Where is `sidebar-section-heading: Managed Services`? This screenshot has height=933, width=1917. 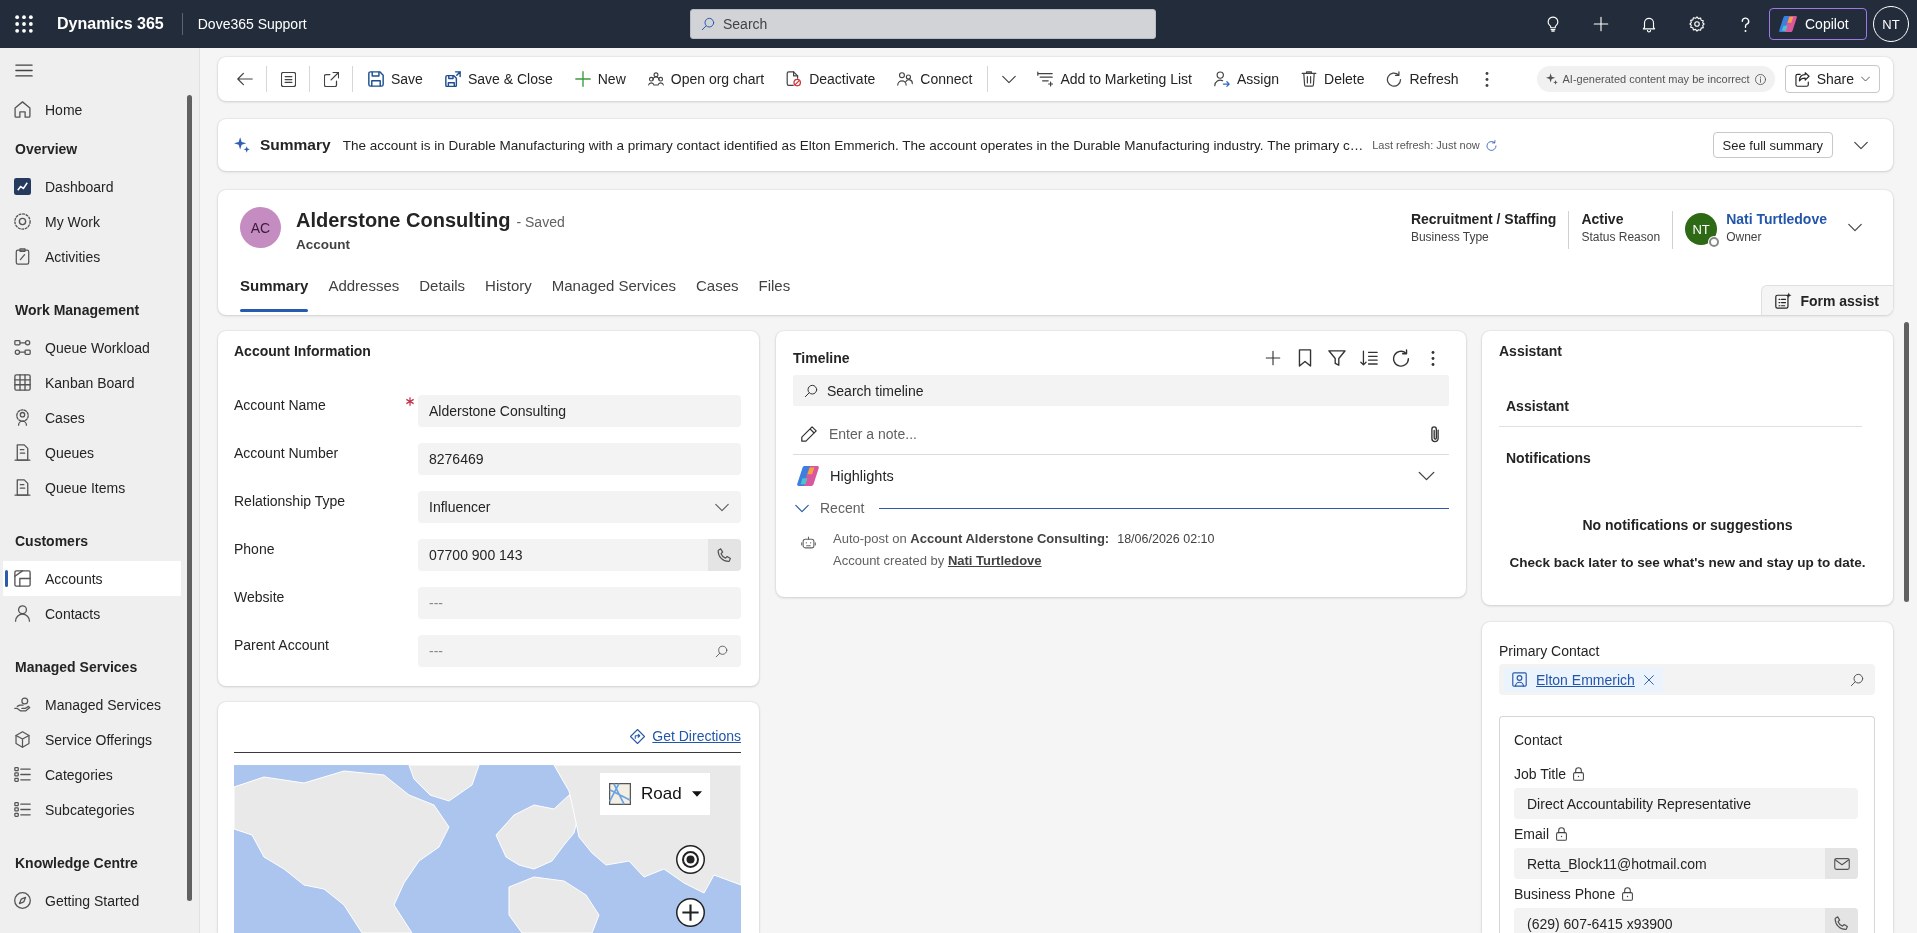
sidebar-section-heading: Managed Services is located at coordinates (76, 667).